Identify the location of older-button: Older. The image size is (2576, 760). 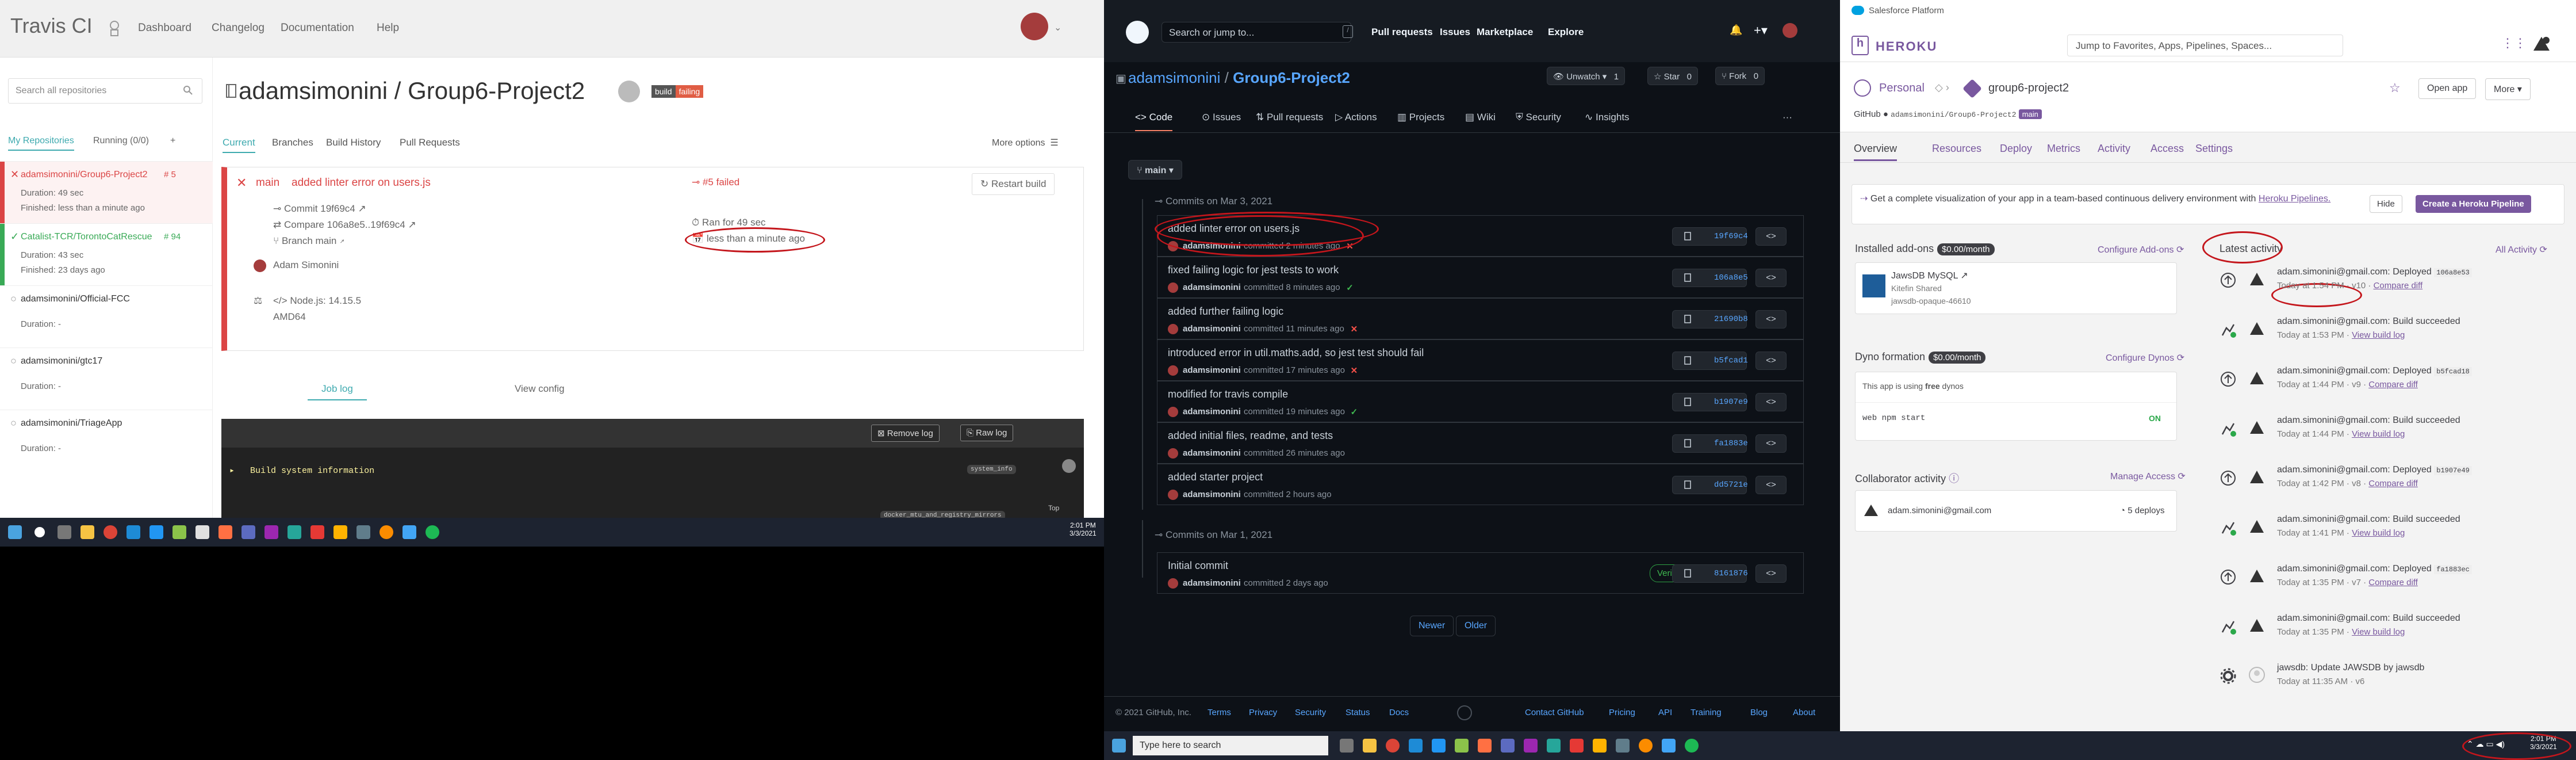
(1476, 626).